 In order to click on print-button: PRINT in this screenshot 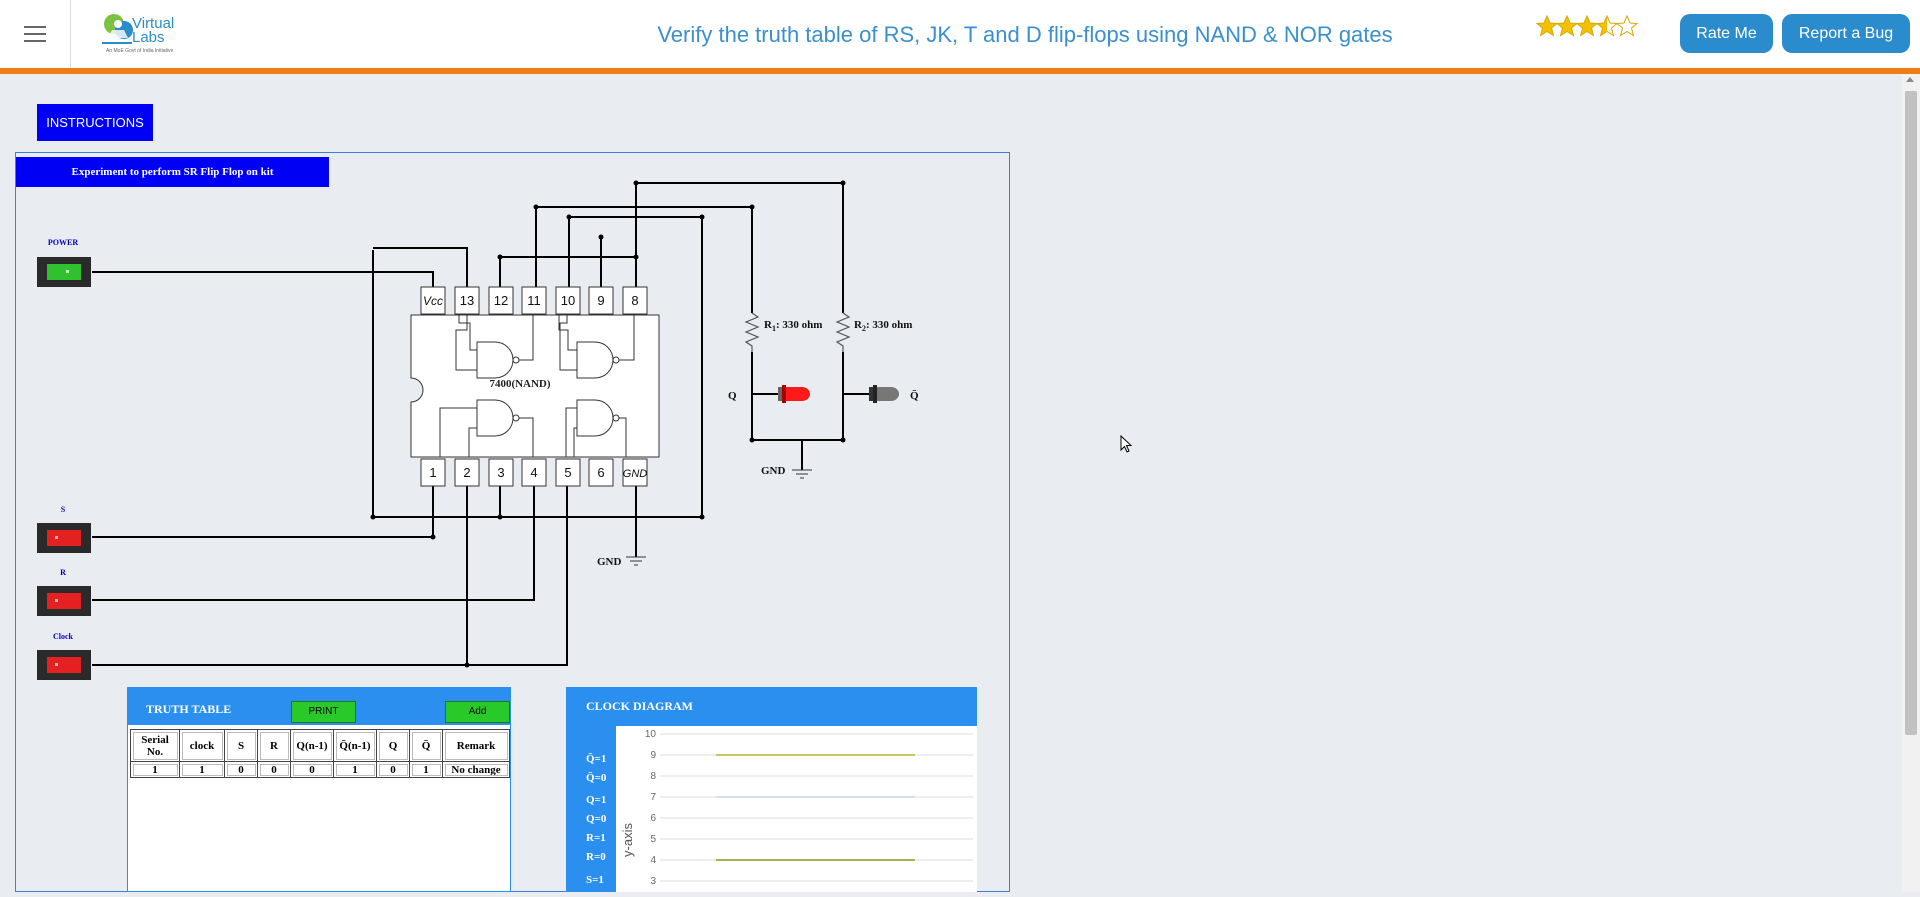, I will do `click(323, 712)`.